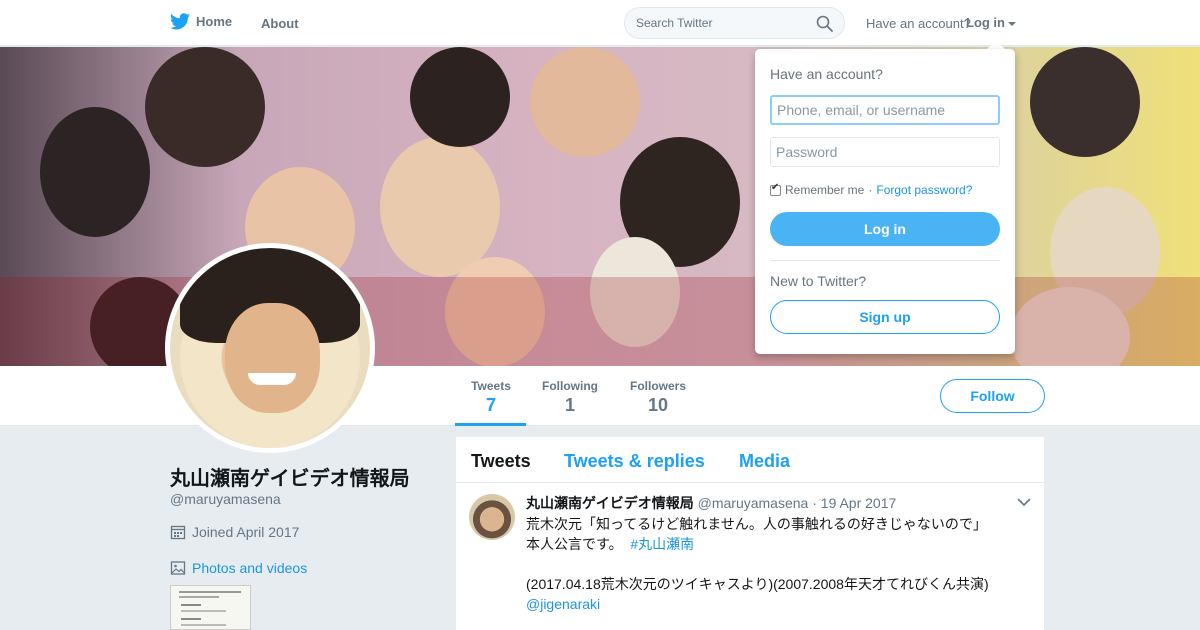 Image resolution: width=1200 pixels, height=630 pixels. Describe the element at coordinates (634, 461) in the screenshot. I see `tab-tweets-and-replies: Tweets & replies` at that location.